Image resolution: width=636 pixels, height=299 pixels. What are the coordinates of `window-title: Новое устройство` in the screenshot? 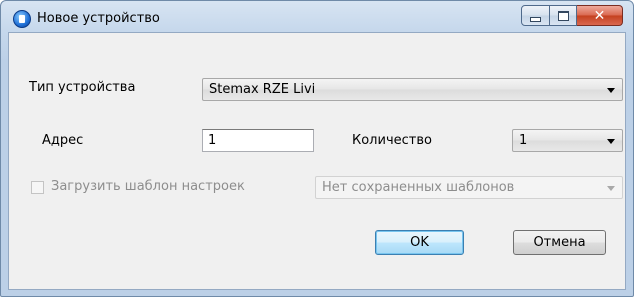 It's located at (98, 18).